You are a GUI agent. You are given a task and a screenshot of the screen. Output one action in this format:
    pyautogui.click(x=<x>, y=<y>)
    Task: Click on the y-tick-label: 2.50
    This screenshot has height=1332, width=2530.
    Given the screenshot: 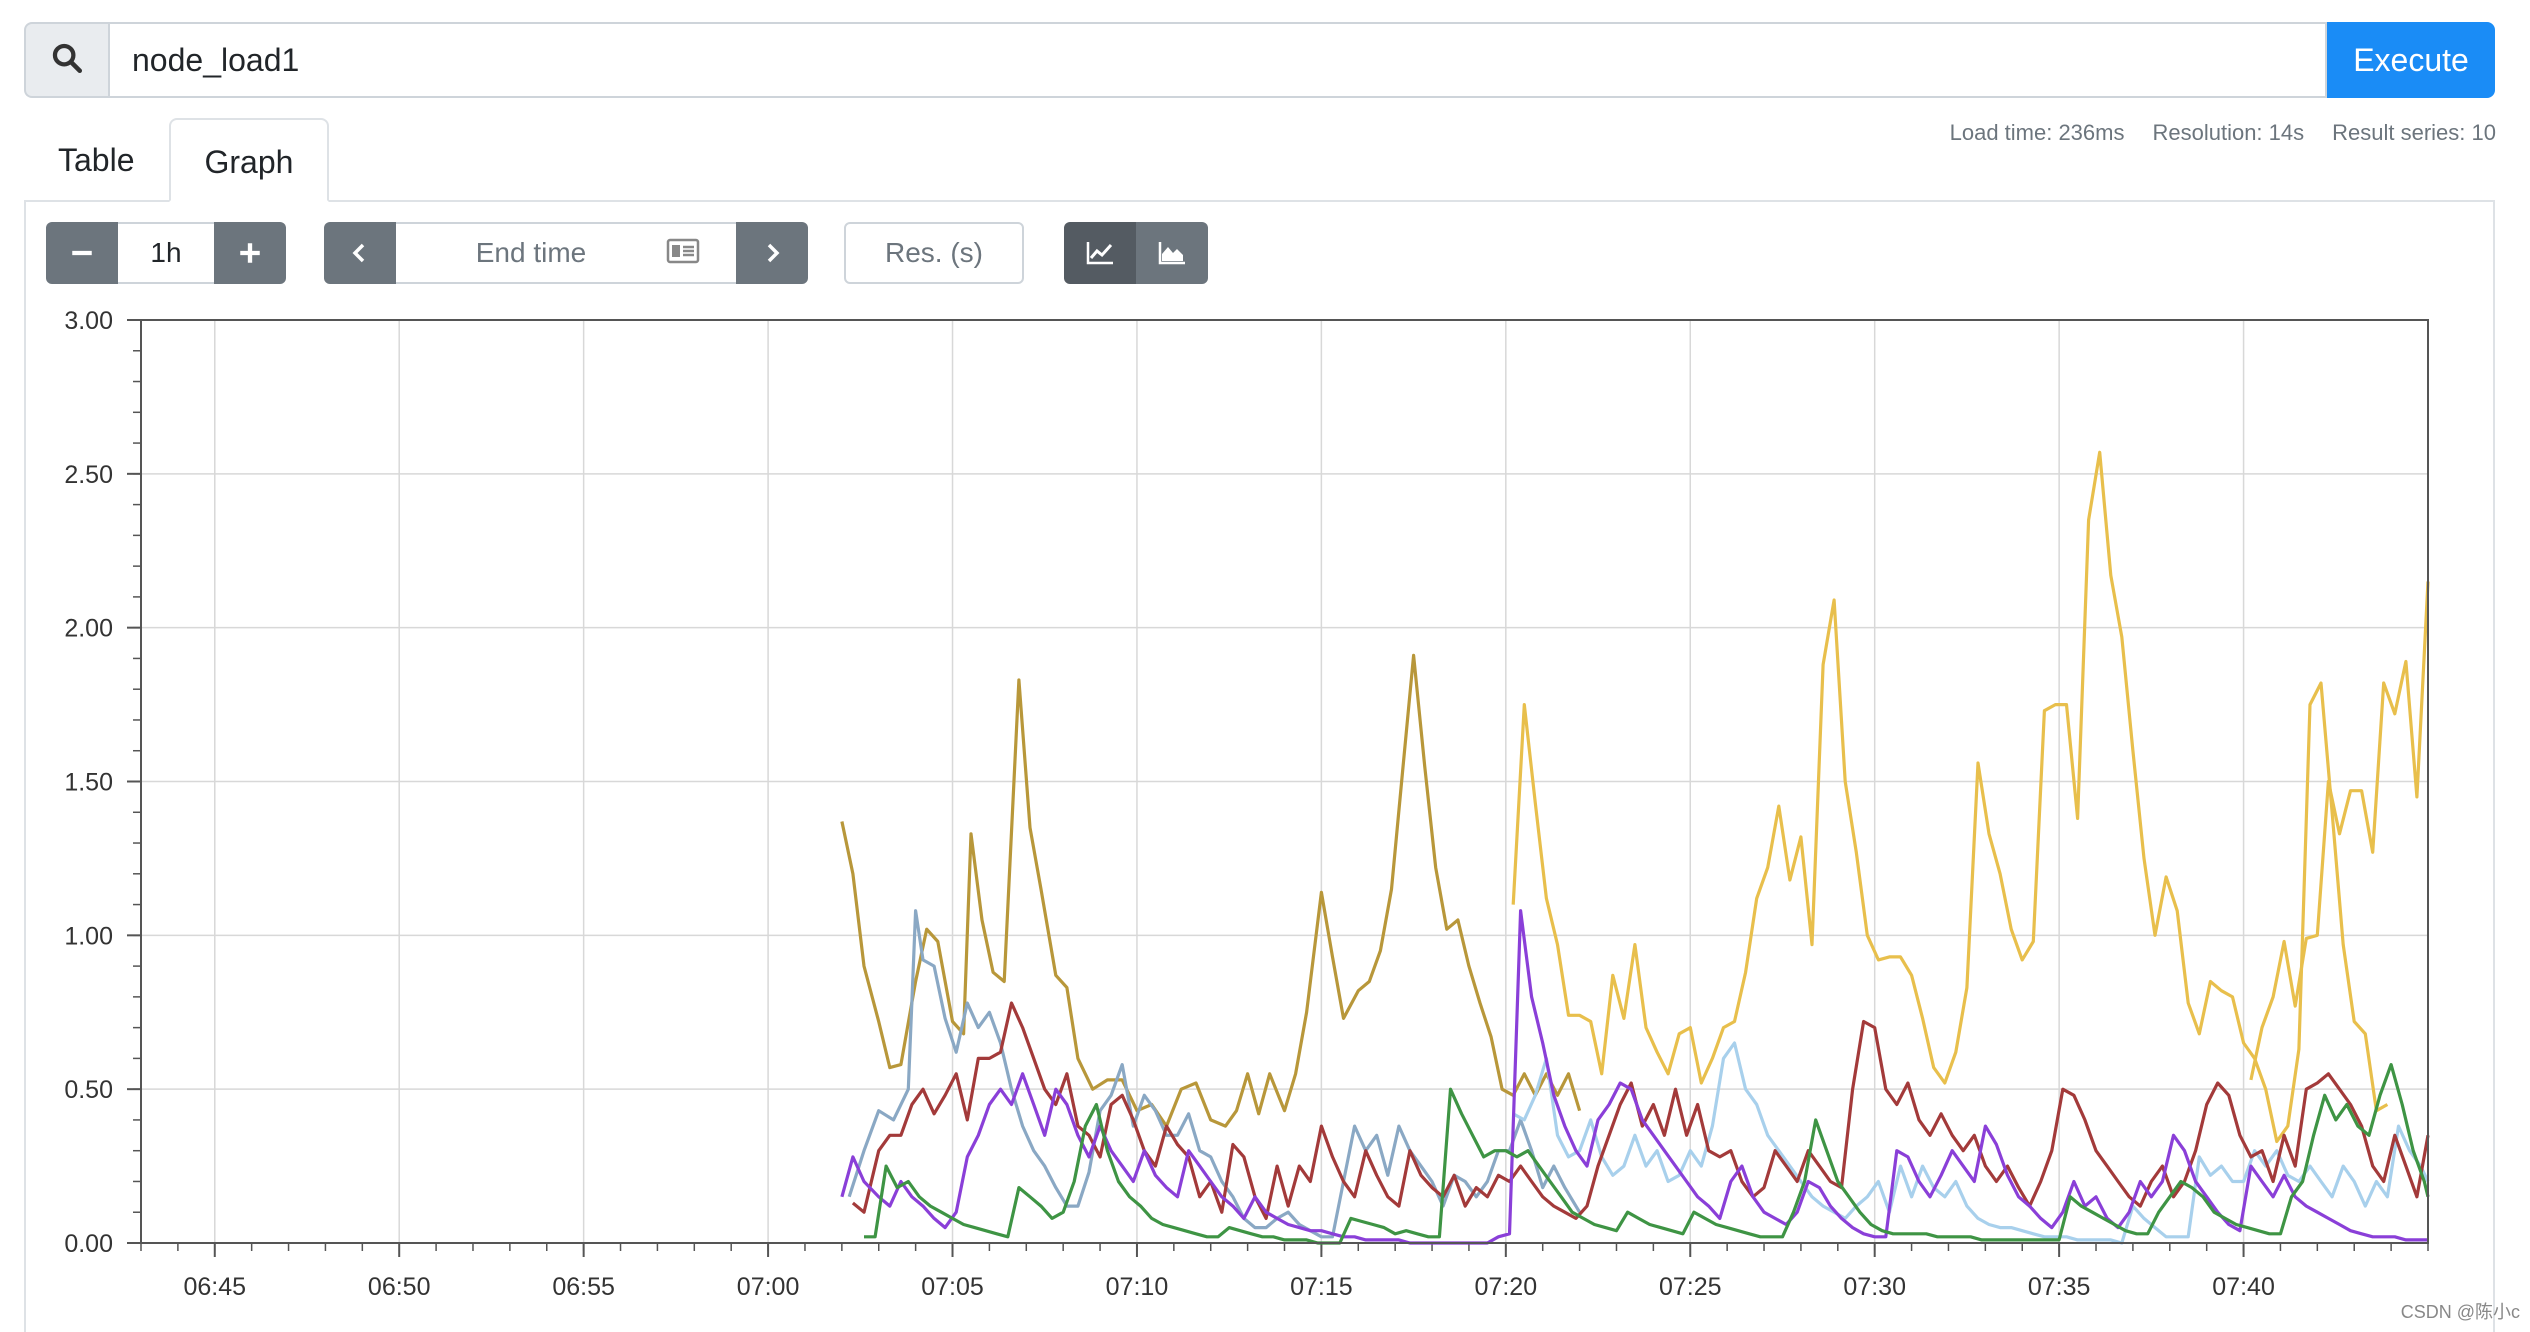 What is the action you would take?
    pyautogui.click(x=88, y=475)
    